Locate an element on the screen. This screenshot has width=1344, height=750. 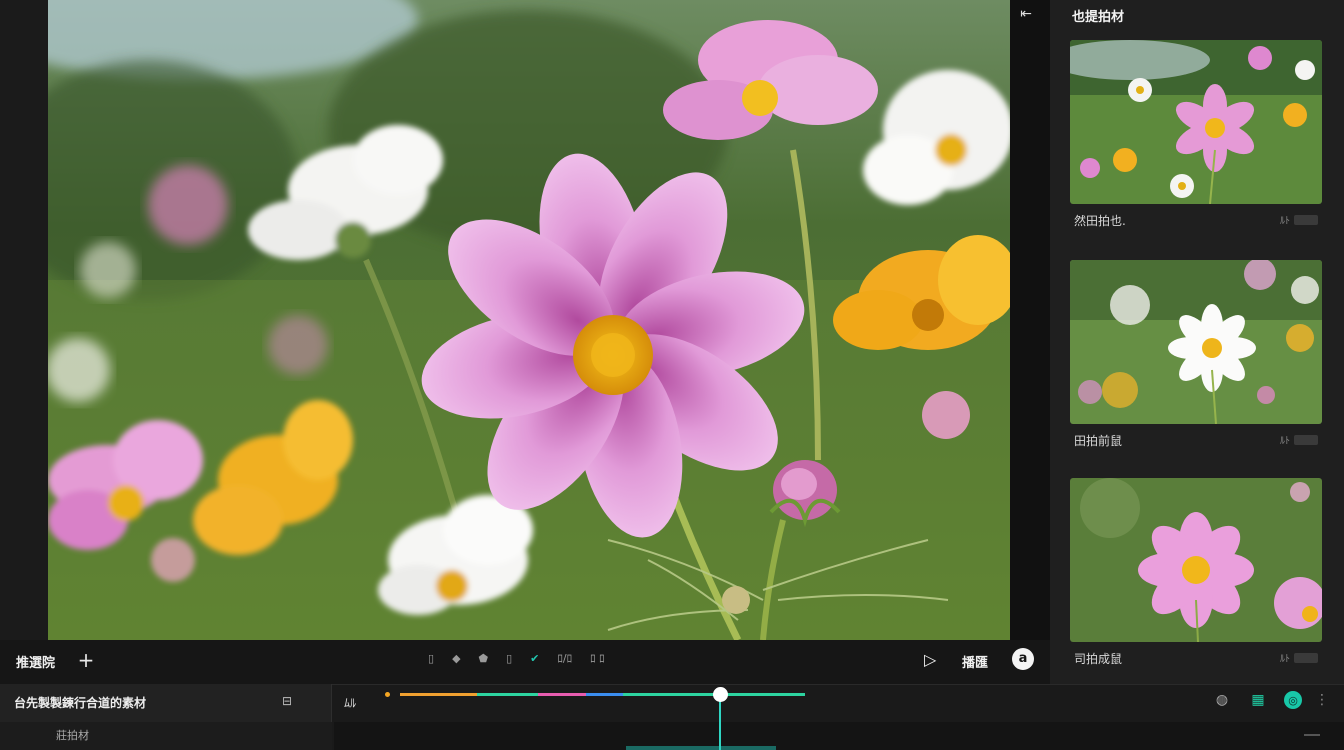
grid-icon: ▦ is located at coordinates (1258, 700).